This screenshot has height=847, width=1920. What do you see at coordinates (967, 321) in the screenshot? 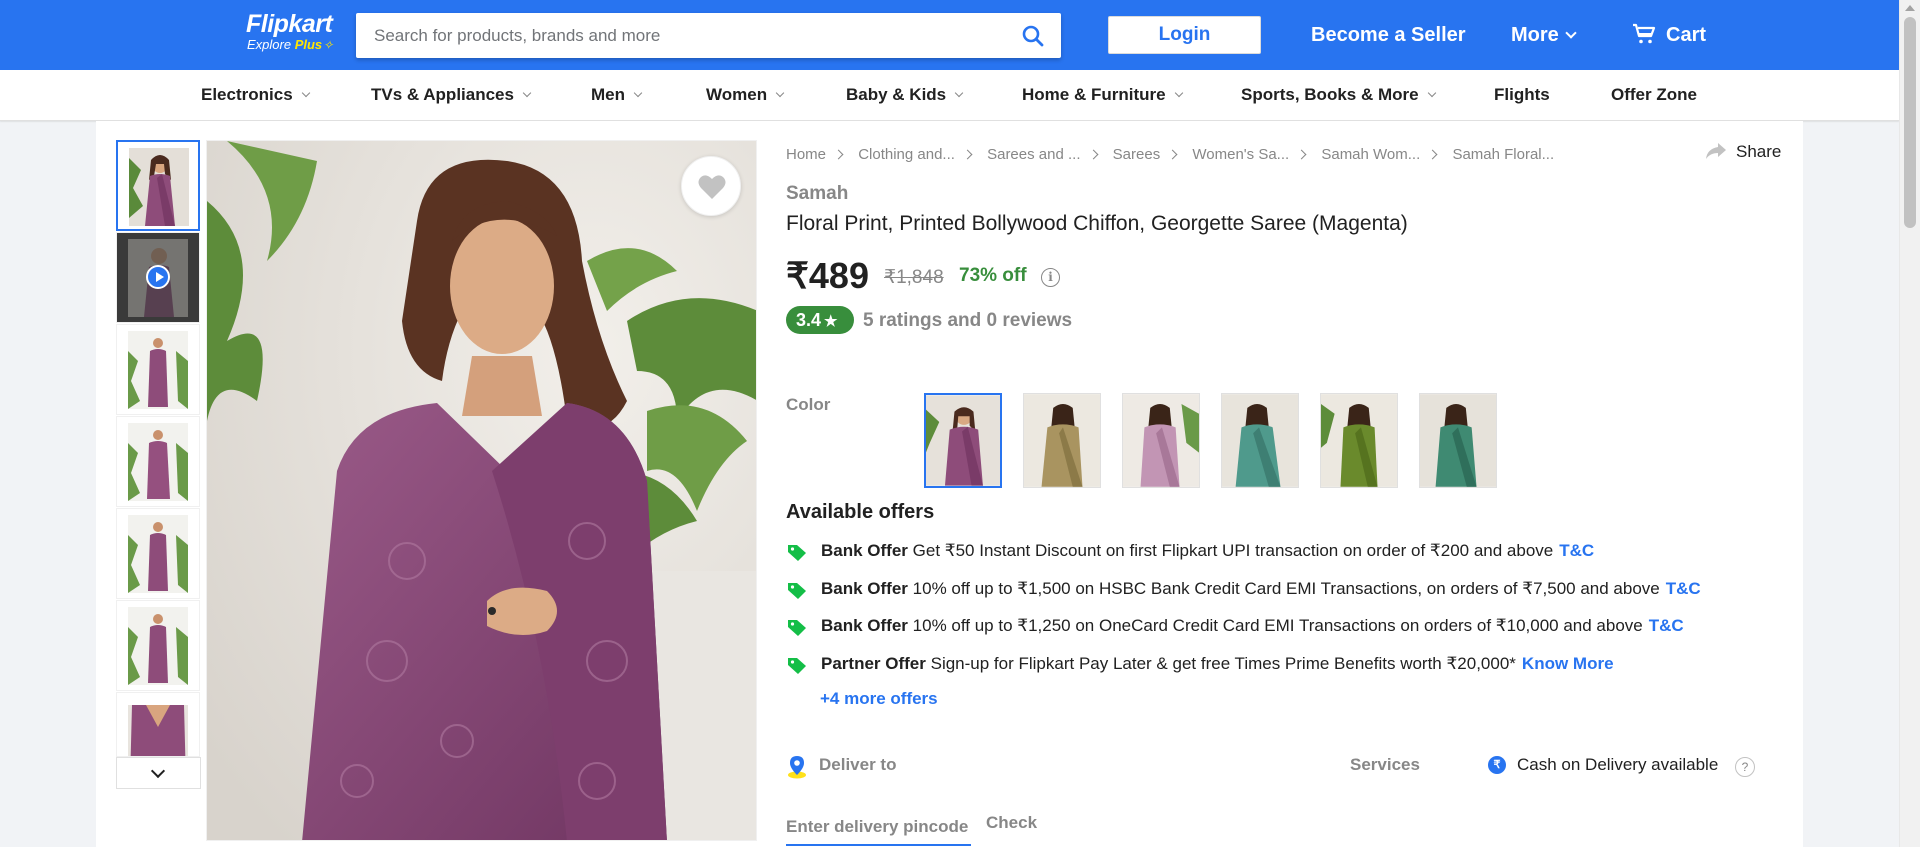
I see `rating-summary: 5 ratings and 0 reviews` at bounding box center [967, 321].